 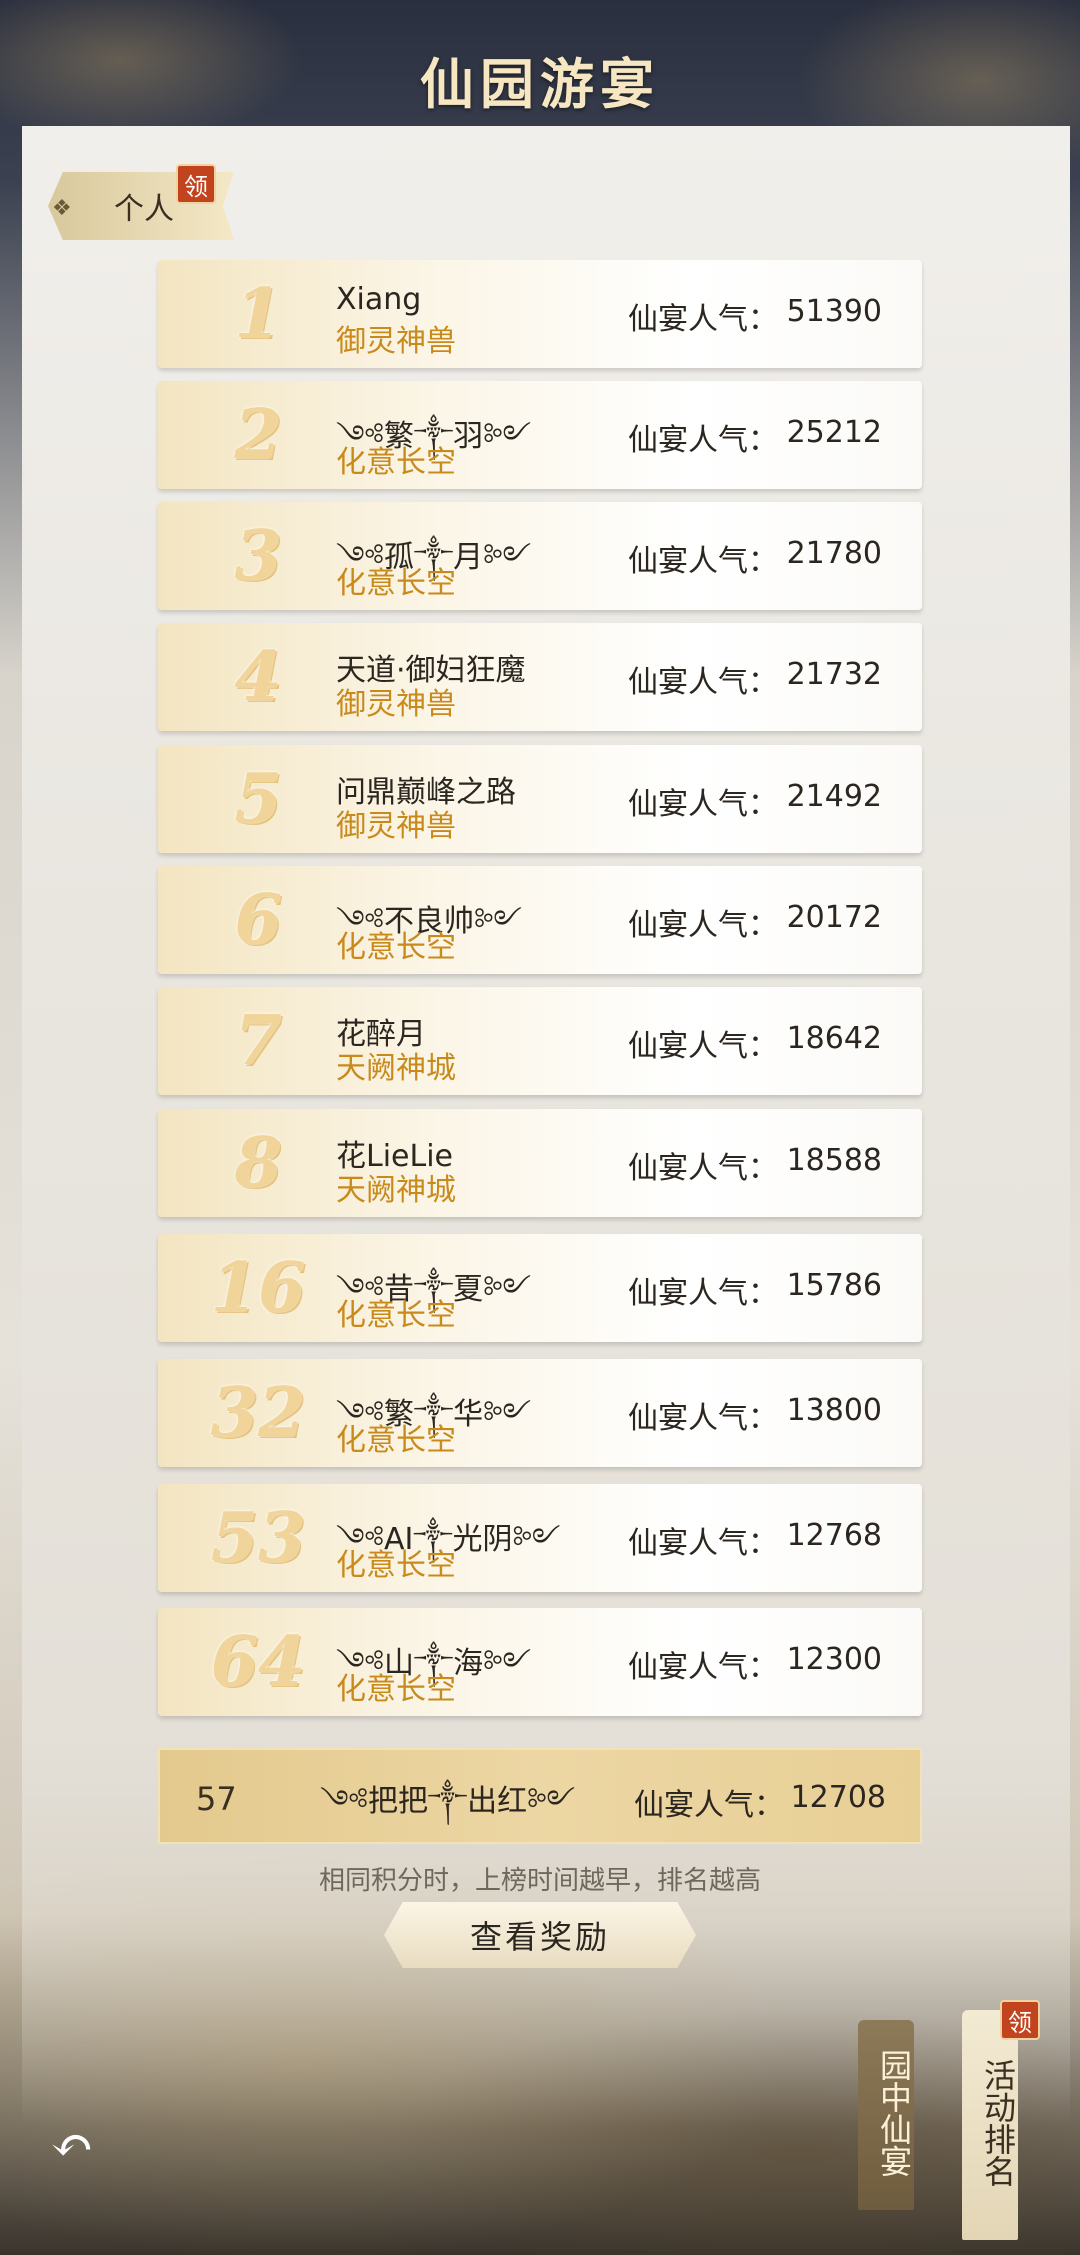 I want to click on self-rank: 57, so click(x=216, y=1799).